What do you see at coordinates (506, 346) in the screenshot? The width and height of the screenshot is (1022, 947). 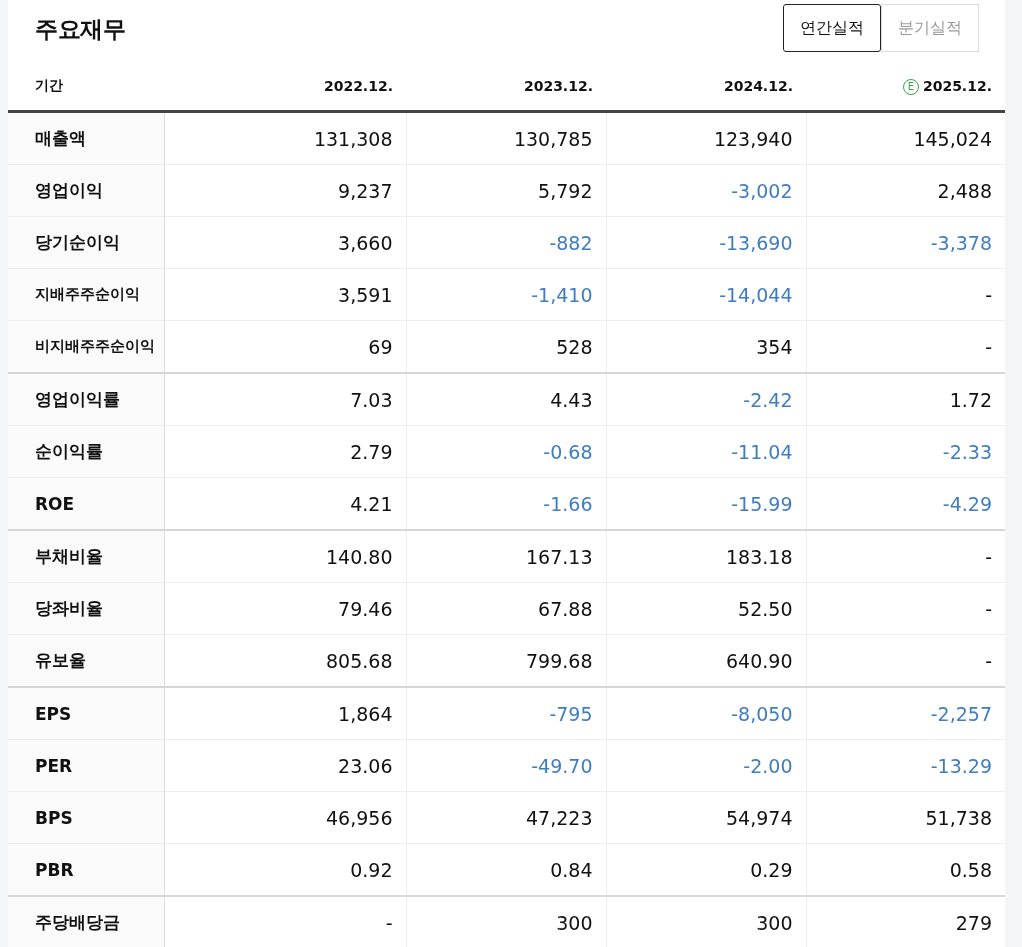 I see `table-cell: 528` at bounding box center [506, 346].